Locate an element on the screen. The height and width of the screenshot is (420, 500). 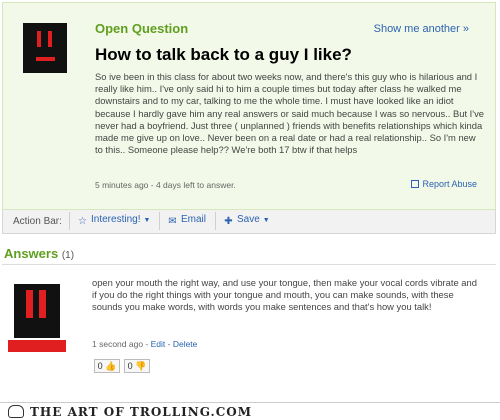
thumbs-down-button: 0 👎 is located at coordinates (137, 366).